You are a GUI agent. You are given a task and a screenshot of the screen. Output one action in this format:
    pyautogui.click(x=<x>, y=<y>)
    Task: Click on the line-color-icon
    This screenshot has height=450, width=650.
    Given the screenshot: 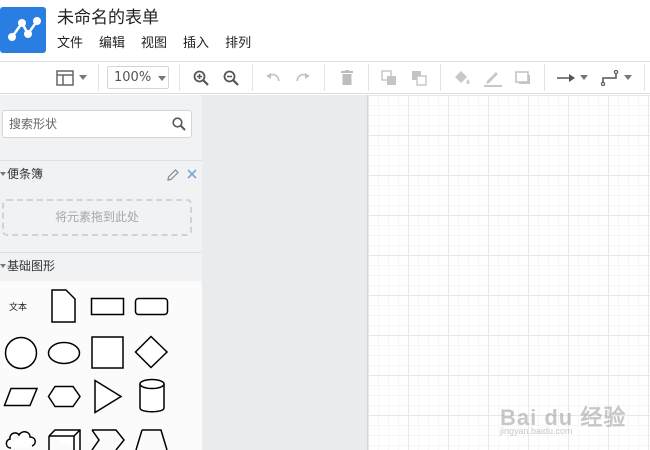 What is the action you would take?
    pyautogui.click(x=493, y=79)
    